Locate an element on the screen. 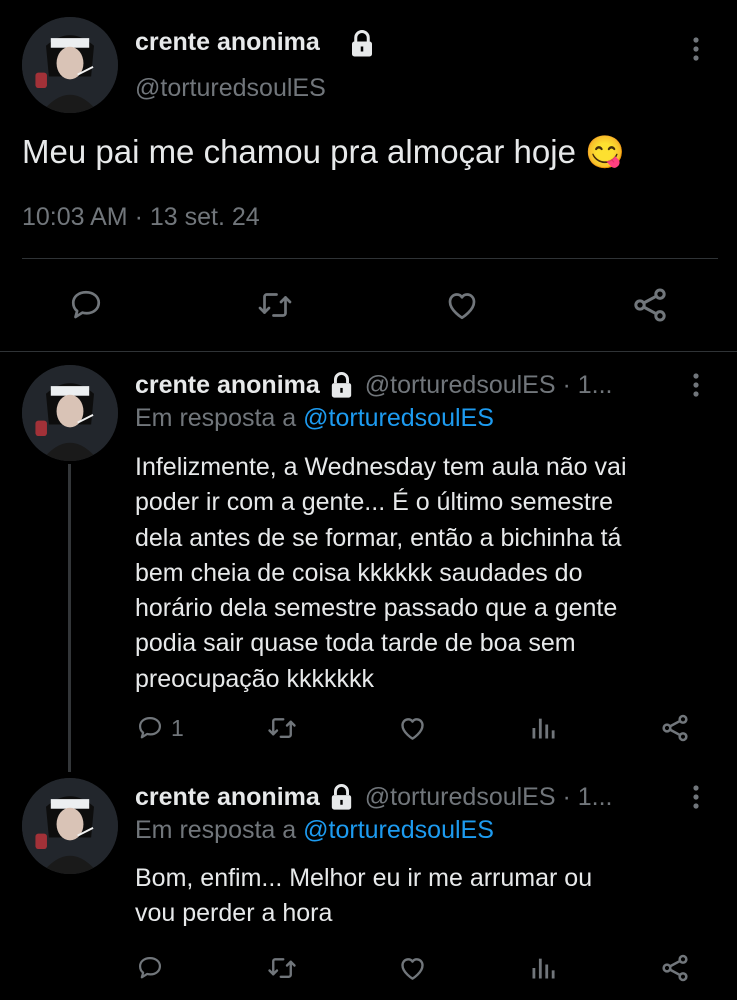 This screenshot has height=1000, width=737. main-avatar is located at coordinates (70, 65).